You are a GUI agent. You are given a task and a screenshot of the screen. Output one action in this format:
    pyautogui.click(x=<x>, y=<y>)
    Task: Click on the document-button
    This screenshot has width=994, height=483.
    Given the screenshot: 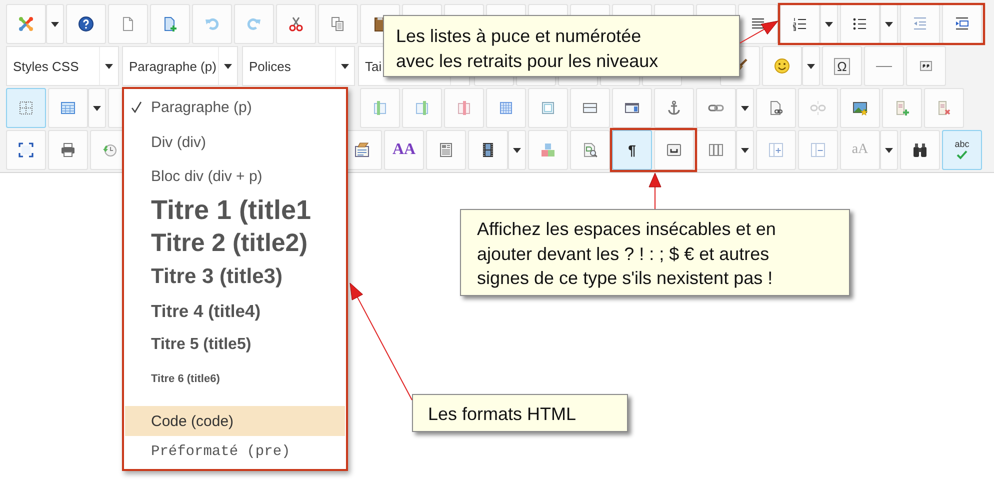 What is the action you would take?
    pyautogui.click(x=446, y=150)
    